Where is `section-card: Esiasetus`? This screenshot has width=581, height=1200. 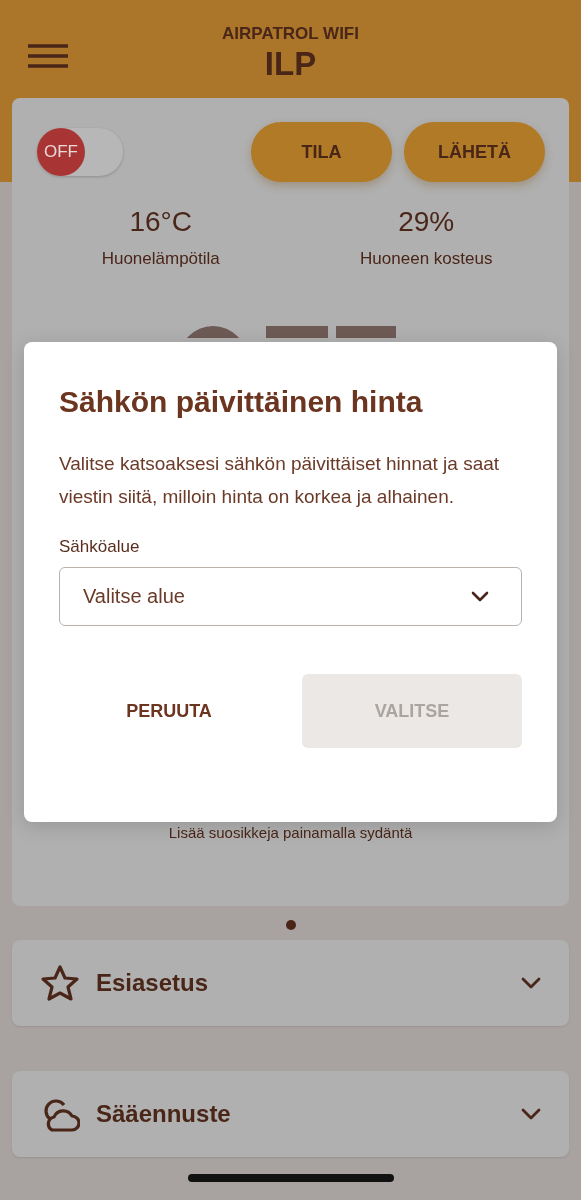
section-card: Esiasetus is located at coordinates (290, 983).